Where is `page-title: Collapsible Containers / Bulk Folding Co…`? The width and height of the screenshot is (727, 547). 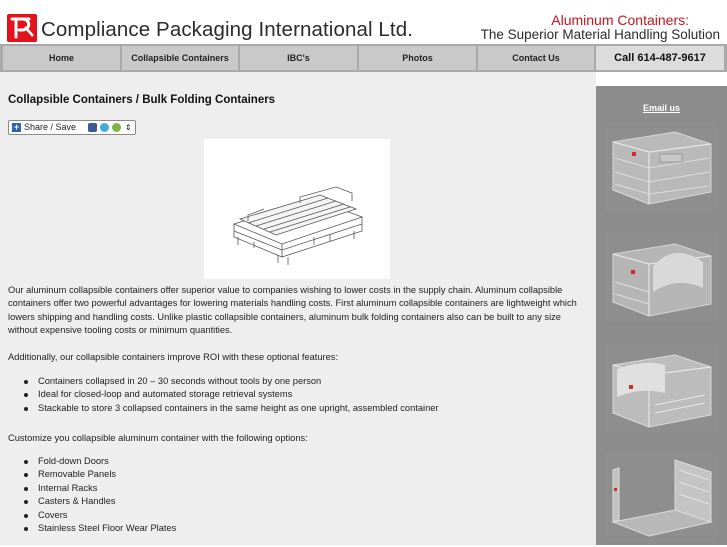
page-title: Collapsible Containers / Bulk Folding Co… is located at coordinates (142, 100).